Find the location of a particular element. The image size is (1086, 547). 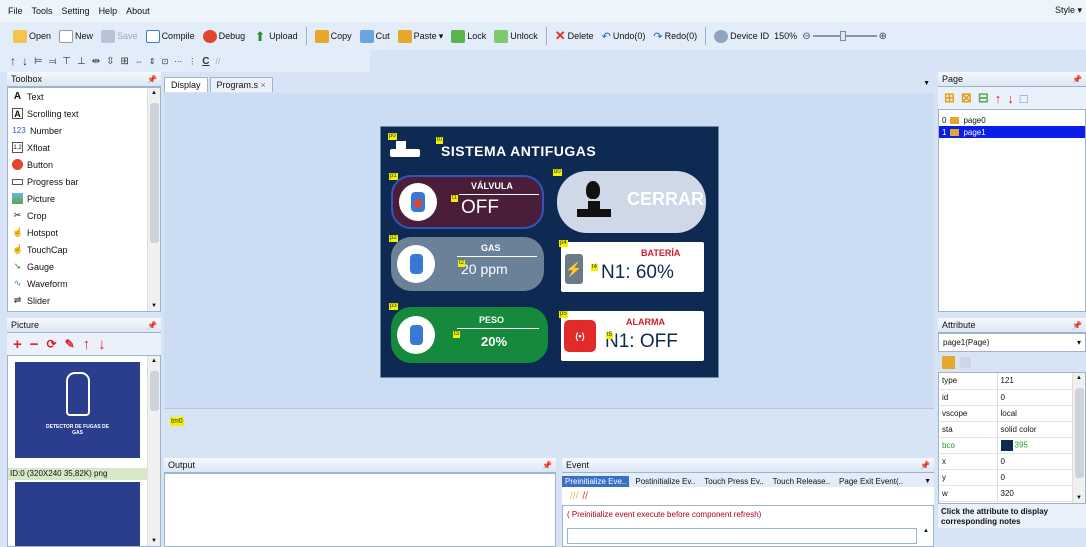

attr-value: 240 is located at coordinates (1035, 502).